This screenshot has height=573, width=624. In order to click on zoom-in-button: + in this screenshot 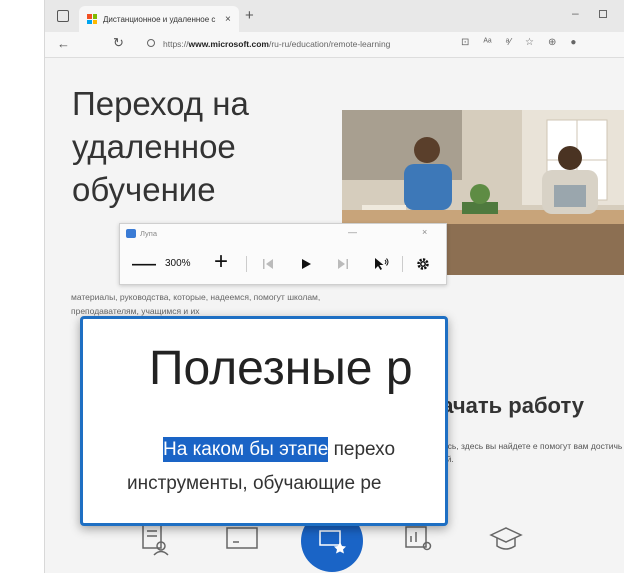, I will do `click(221, 262)`.